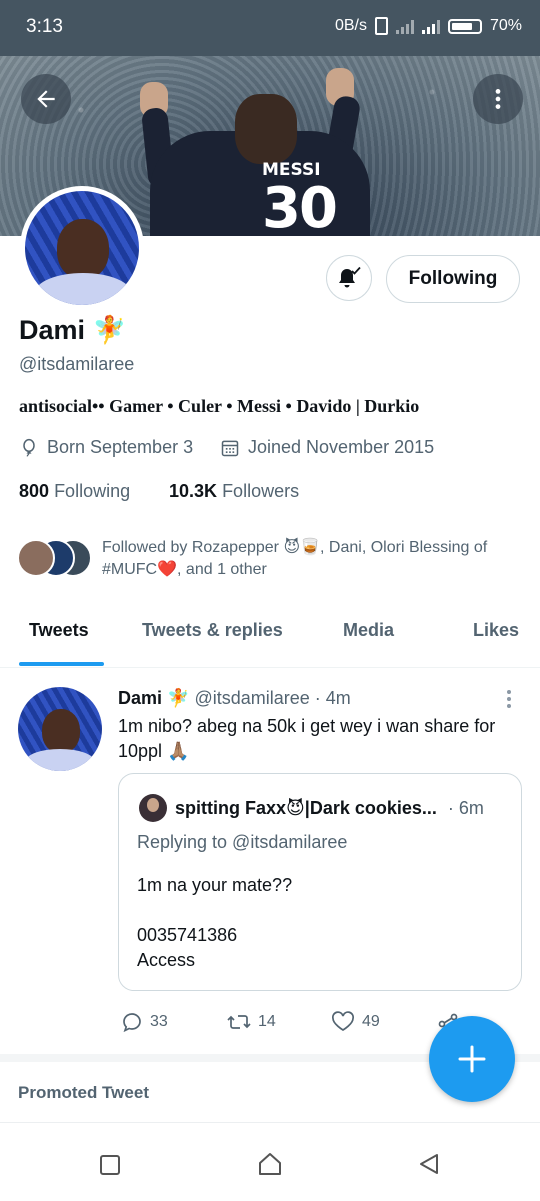 This screenshot has height=1201, width=540. Describe the element at coordinates (496, 630) in the screenshot. I see `tab-likes: Likes` at that location.